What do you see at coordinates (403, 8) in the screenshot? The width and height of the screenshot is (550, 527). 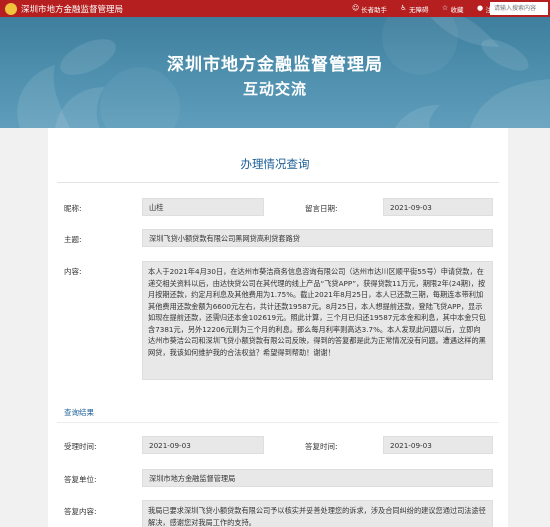 I see `accessibility-icon: ♿` at bounding box center [403, 8].